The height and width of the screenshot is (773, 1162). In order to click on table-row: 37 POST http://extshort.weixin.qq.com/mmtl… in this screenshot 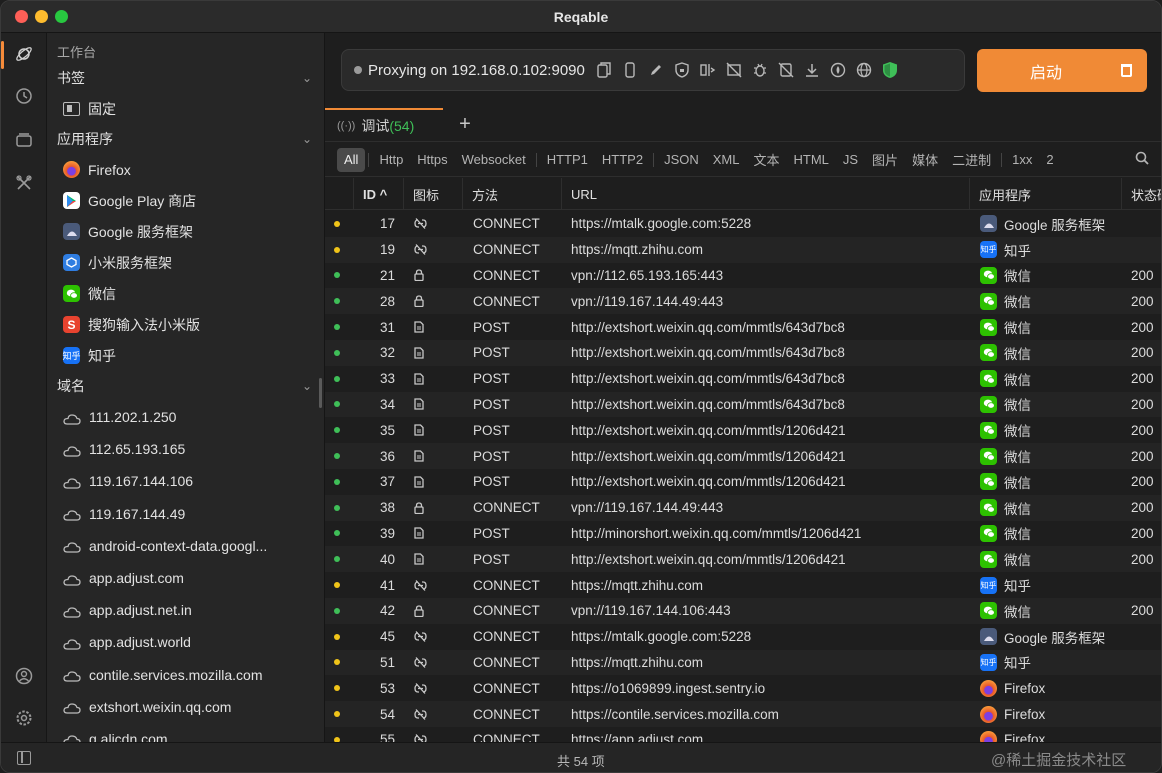, I will do `click(743, 482)`.